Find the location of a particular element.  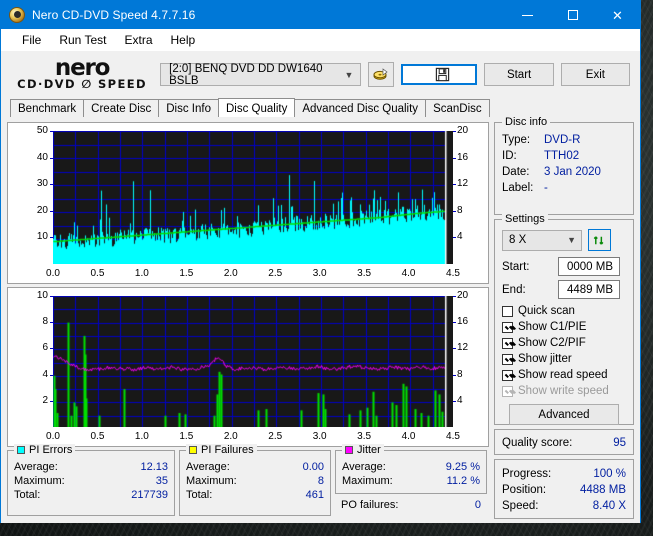

advanced-button: Advanced is located at coordinates (564, 414).